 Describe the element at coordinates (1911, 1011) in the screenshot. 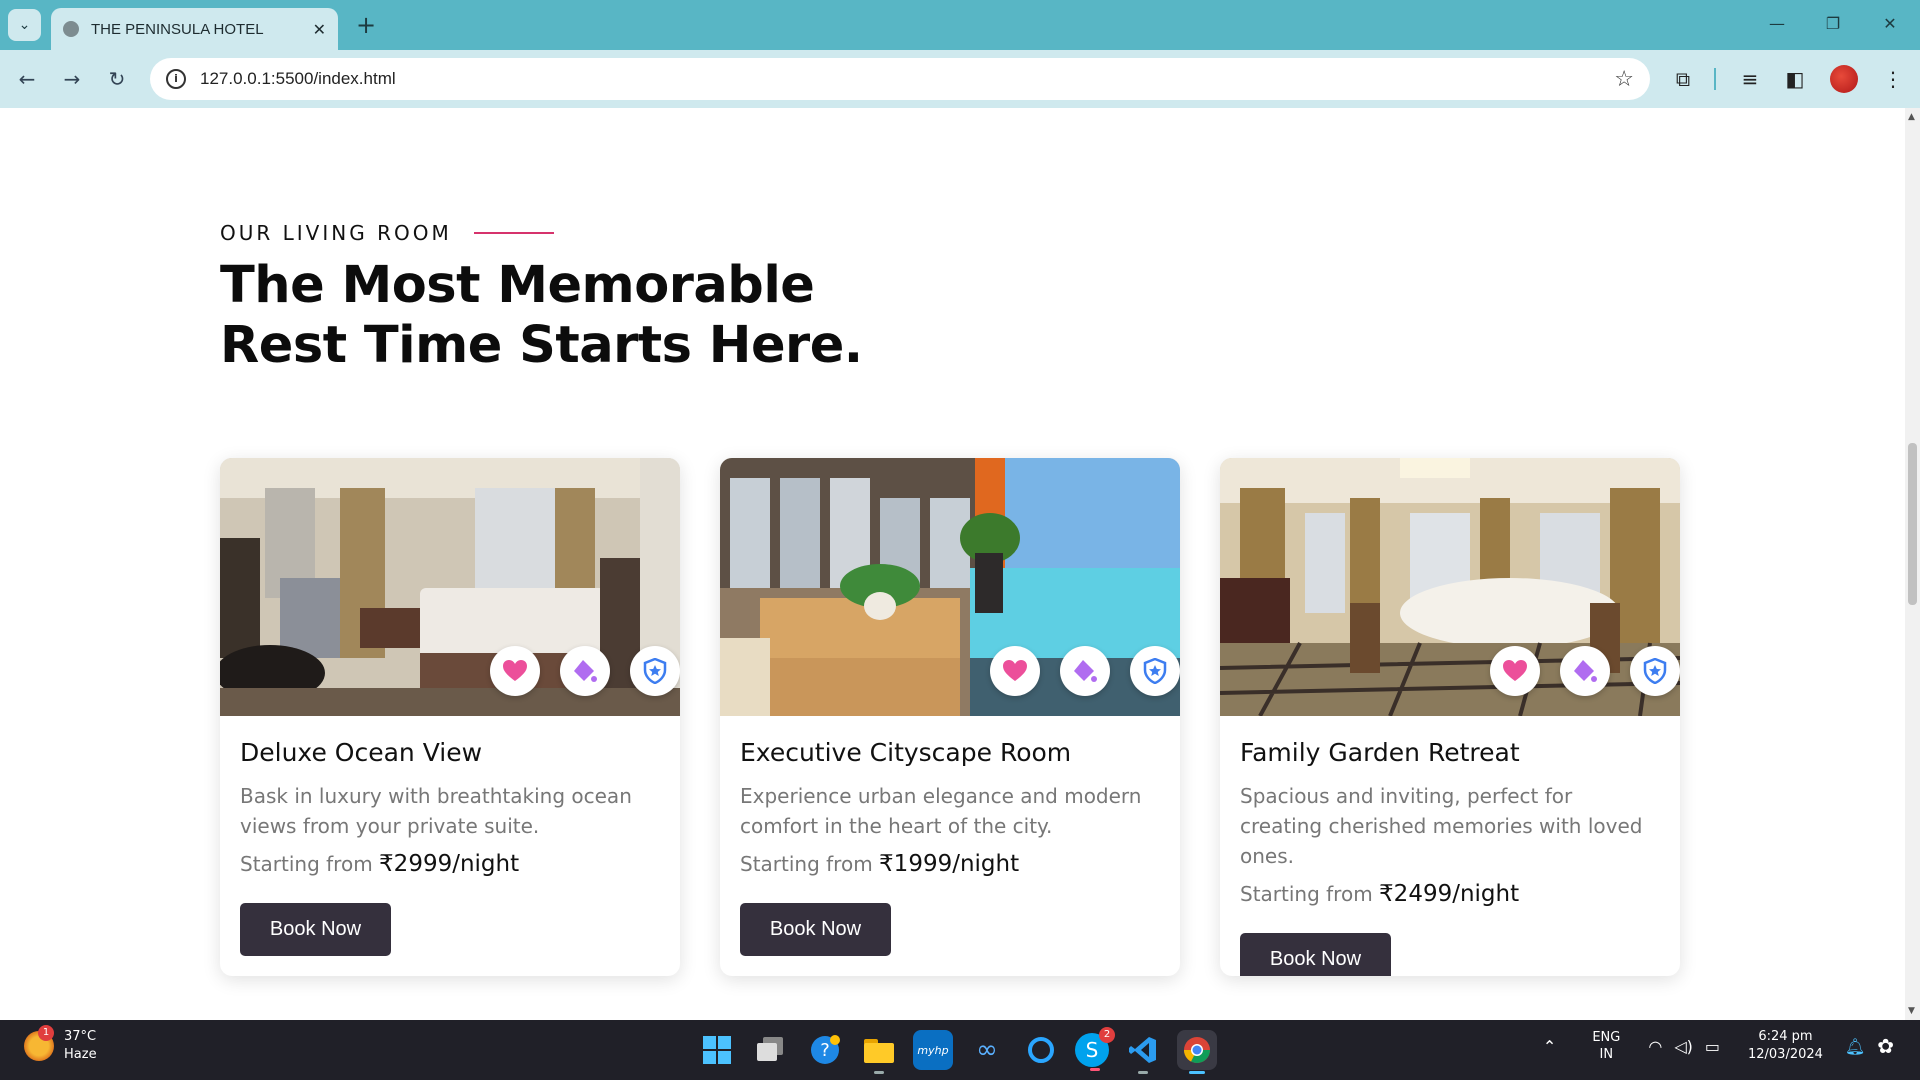

I see `scroll-down-arrow-icon: ▼` at that location.